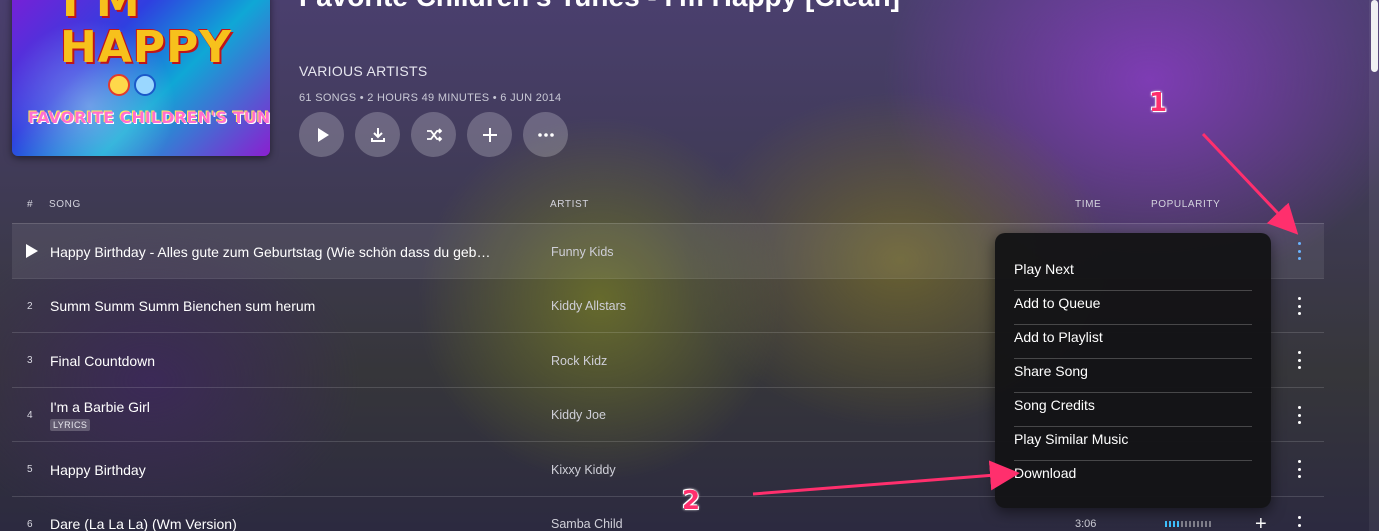 Image resolution: width=1379 pixels, height=531 pixels. I want to click on add-icon: +, so click(1261, 522).